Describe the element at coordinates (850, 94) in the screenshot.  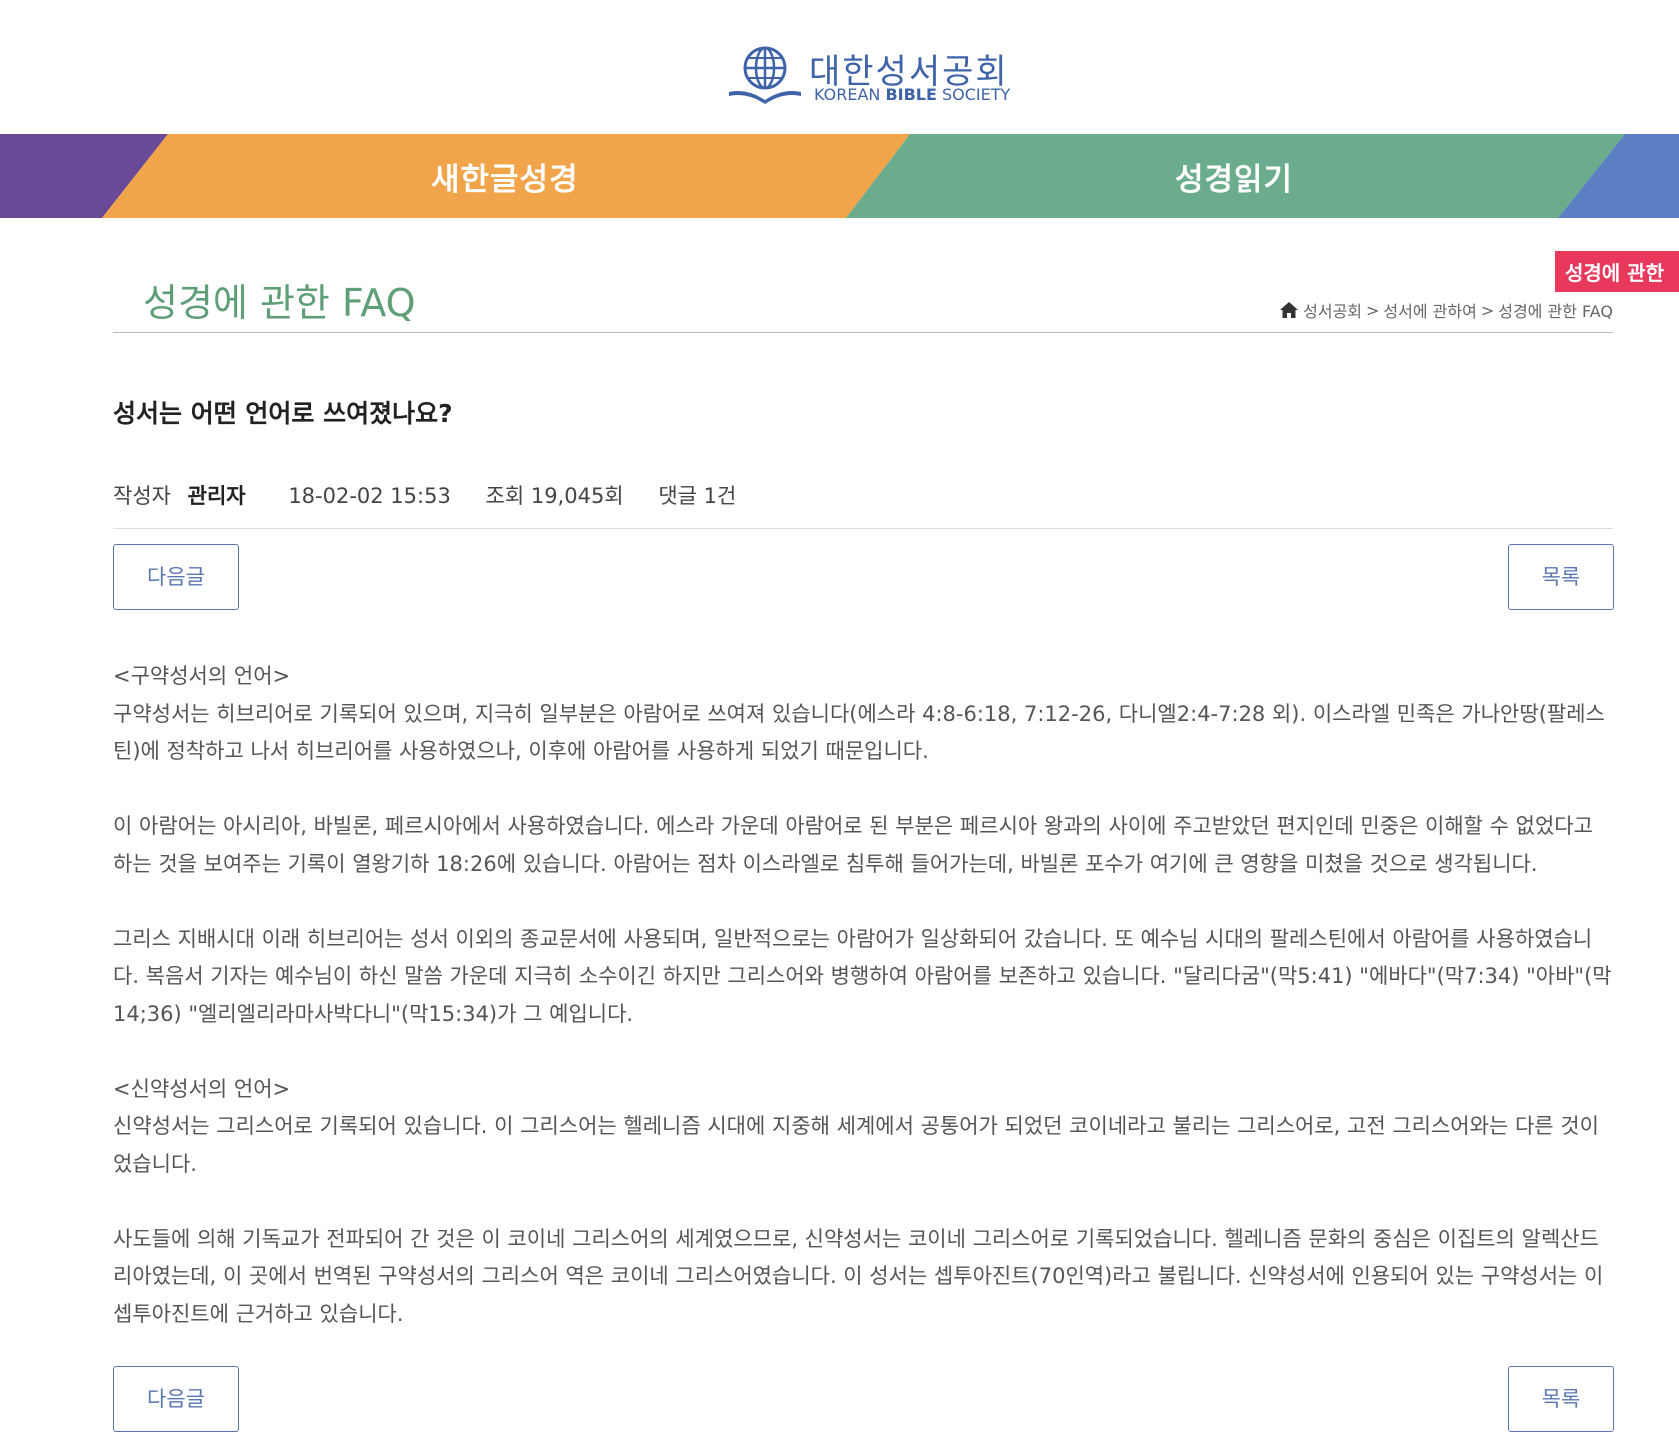
I see `logo-en-prefix: KOREAN` at that location.